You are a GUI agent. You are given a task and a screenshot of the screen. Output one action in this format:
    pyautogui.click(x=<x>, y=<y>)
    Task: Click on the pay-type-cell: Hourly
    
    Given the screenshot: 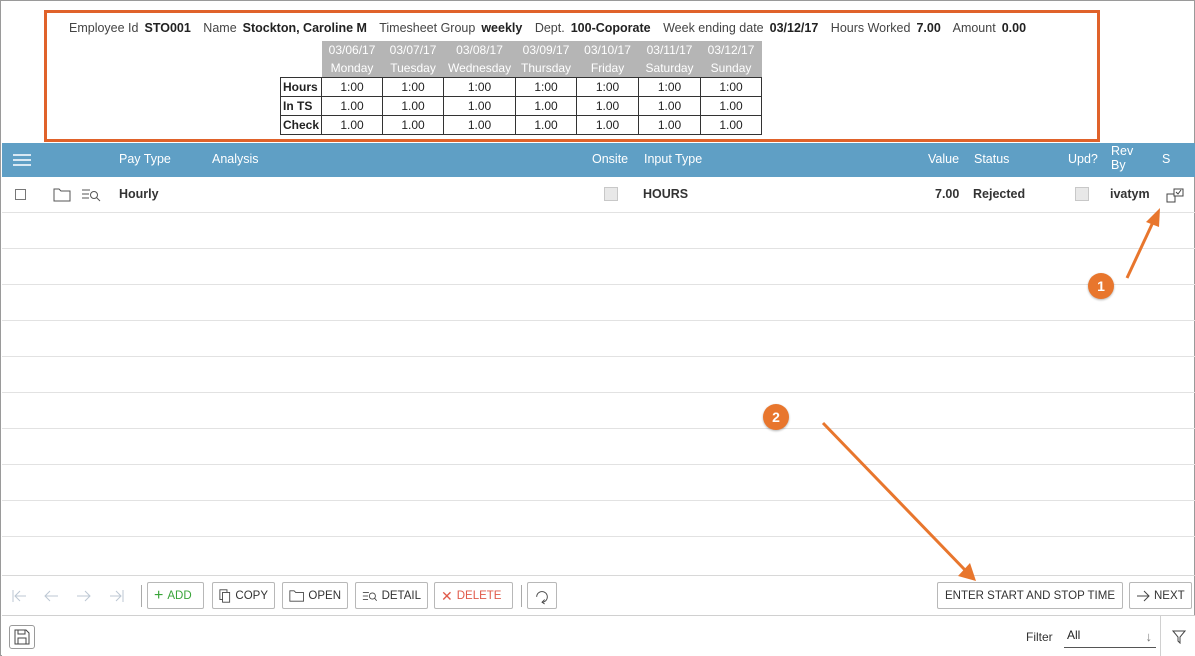 What is the action you would take?
    pyautogui.click(x=139, y=194)
    